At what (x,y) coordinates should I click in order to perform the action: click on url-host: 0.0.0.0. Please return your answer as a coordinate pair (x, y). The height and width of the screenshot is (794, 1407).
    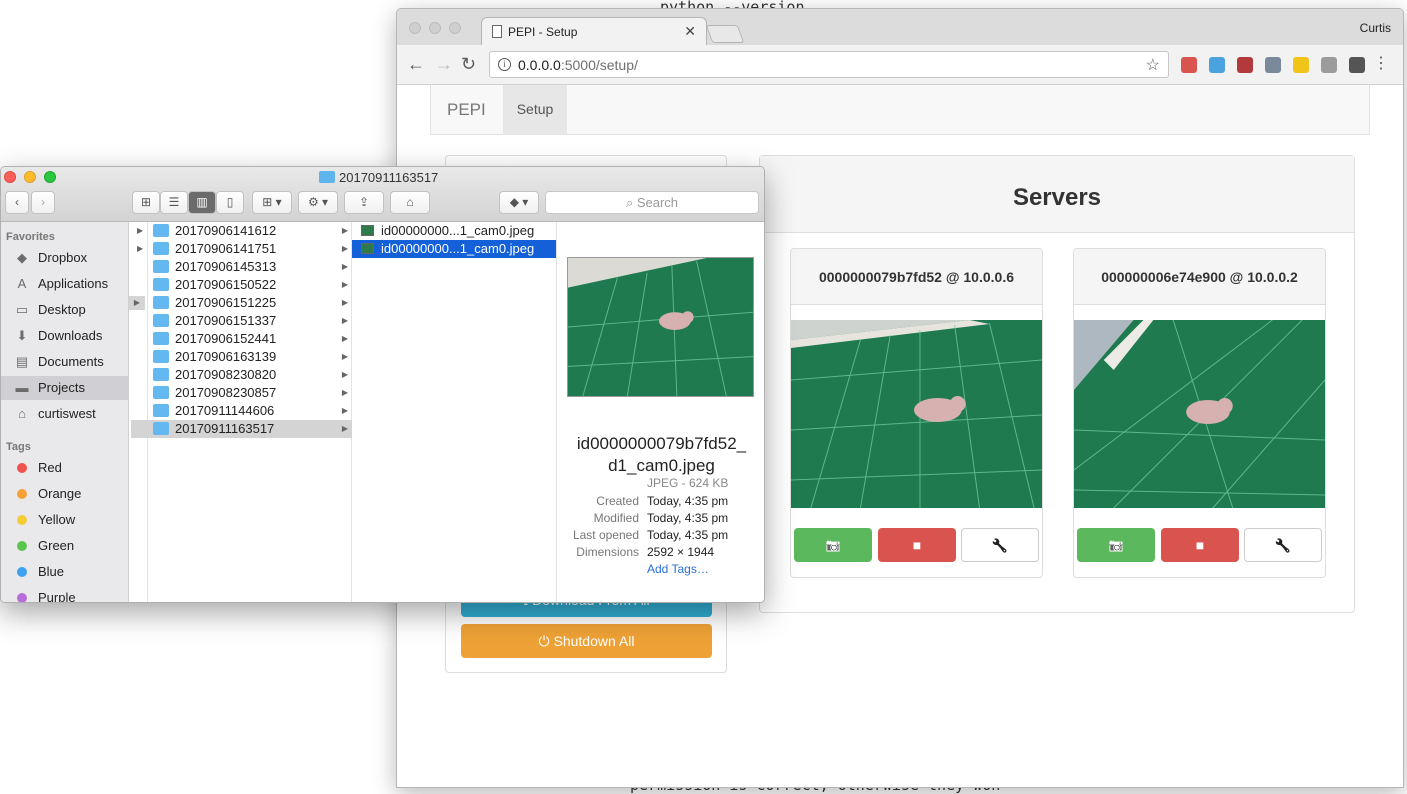
    Looking at the image, I should click on (539, 65).